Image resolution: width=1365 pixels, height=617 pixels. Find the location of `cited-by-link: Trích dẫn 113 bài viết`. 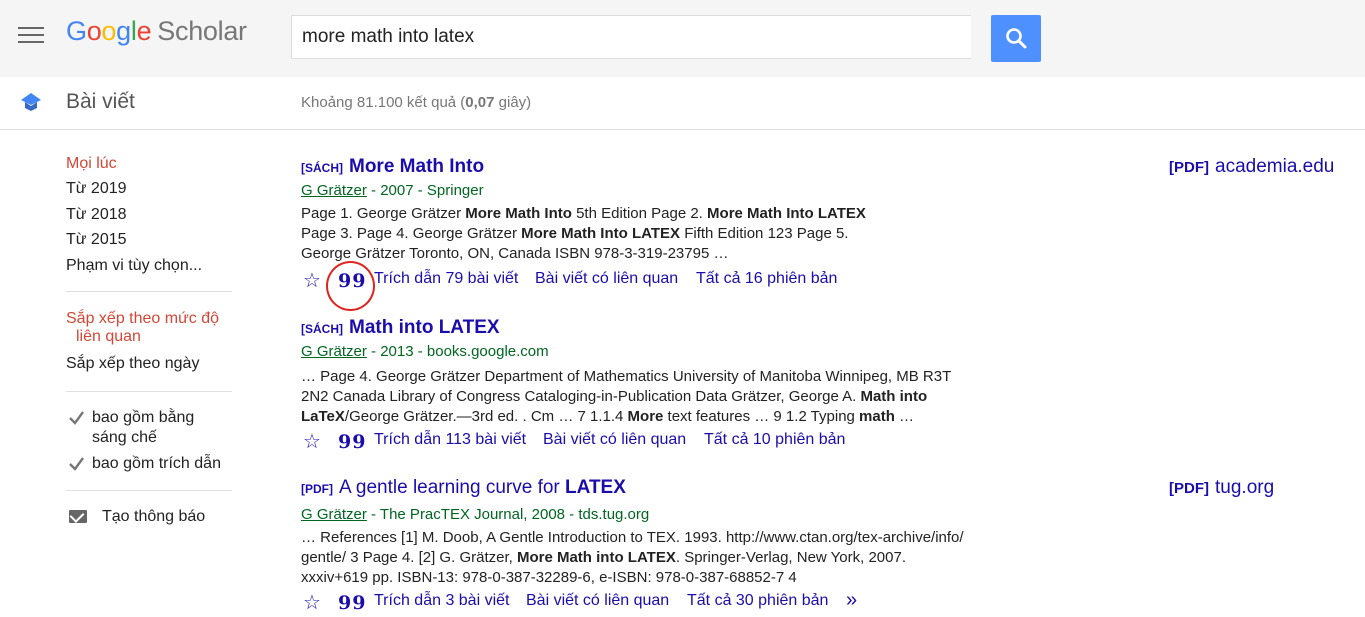

cited-by-link: Trích dẫn 113 bài viết is located at coordinates (450, 440).